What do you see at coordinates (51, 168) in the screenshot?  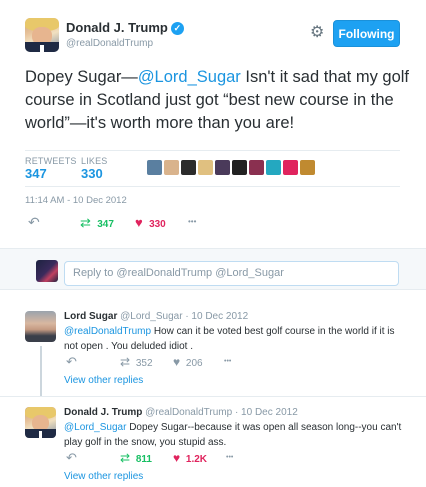 I see `retweets-stat: RETWEETS 347` at bounding box center [51, 168].